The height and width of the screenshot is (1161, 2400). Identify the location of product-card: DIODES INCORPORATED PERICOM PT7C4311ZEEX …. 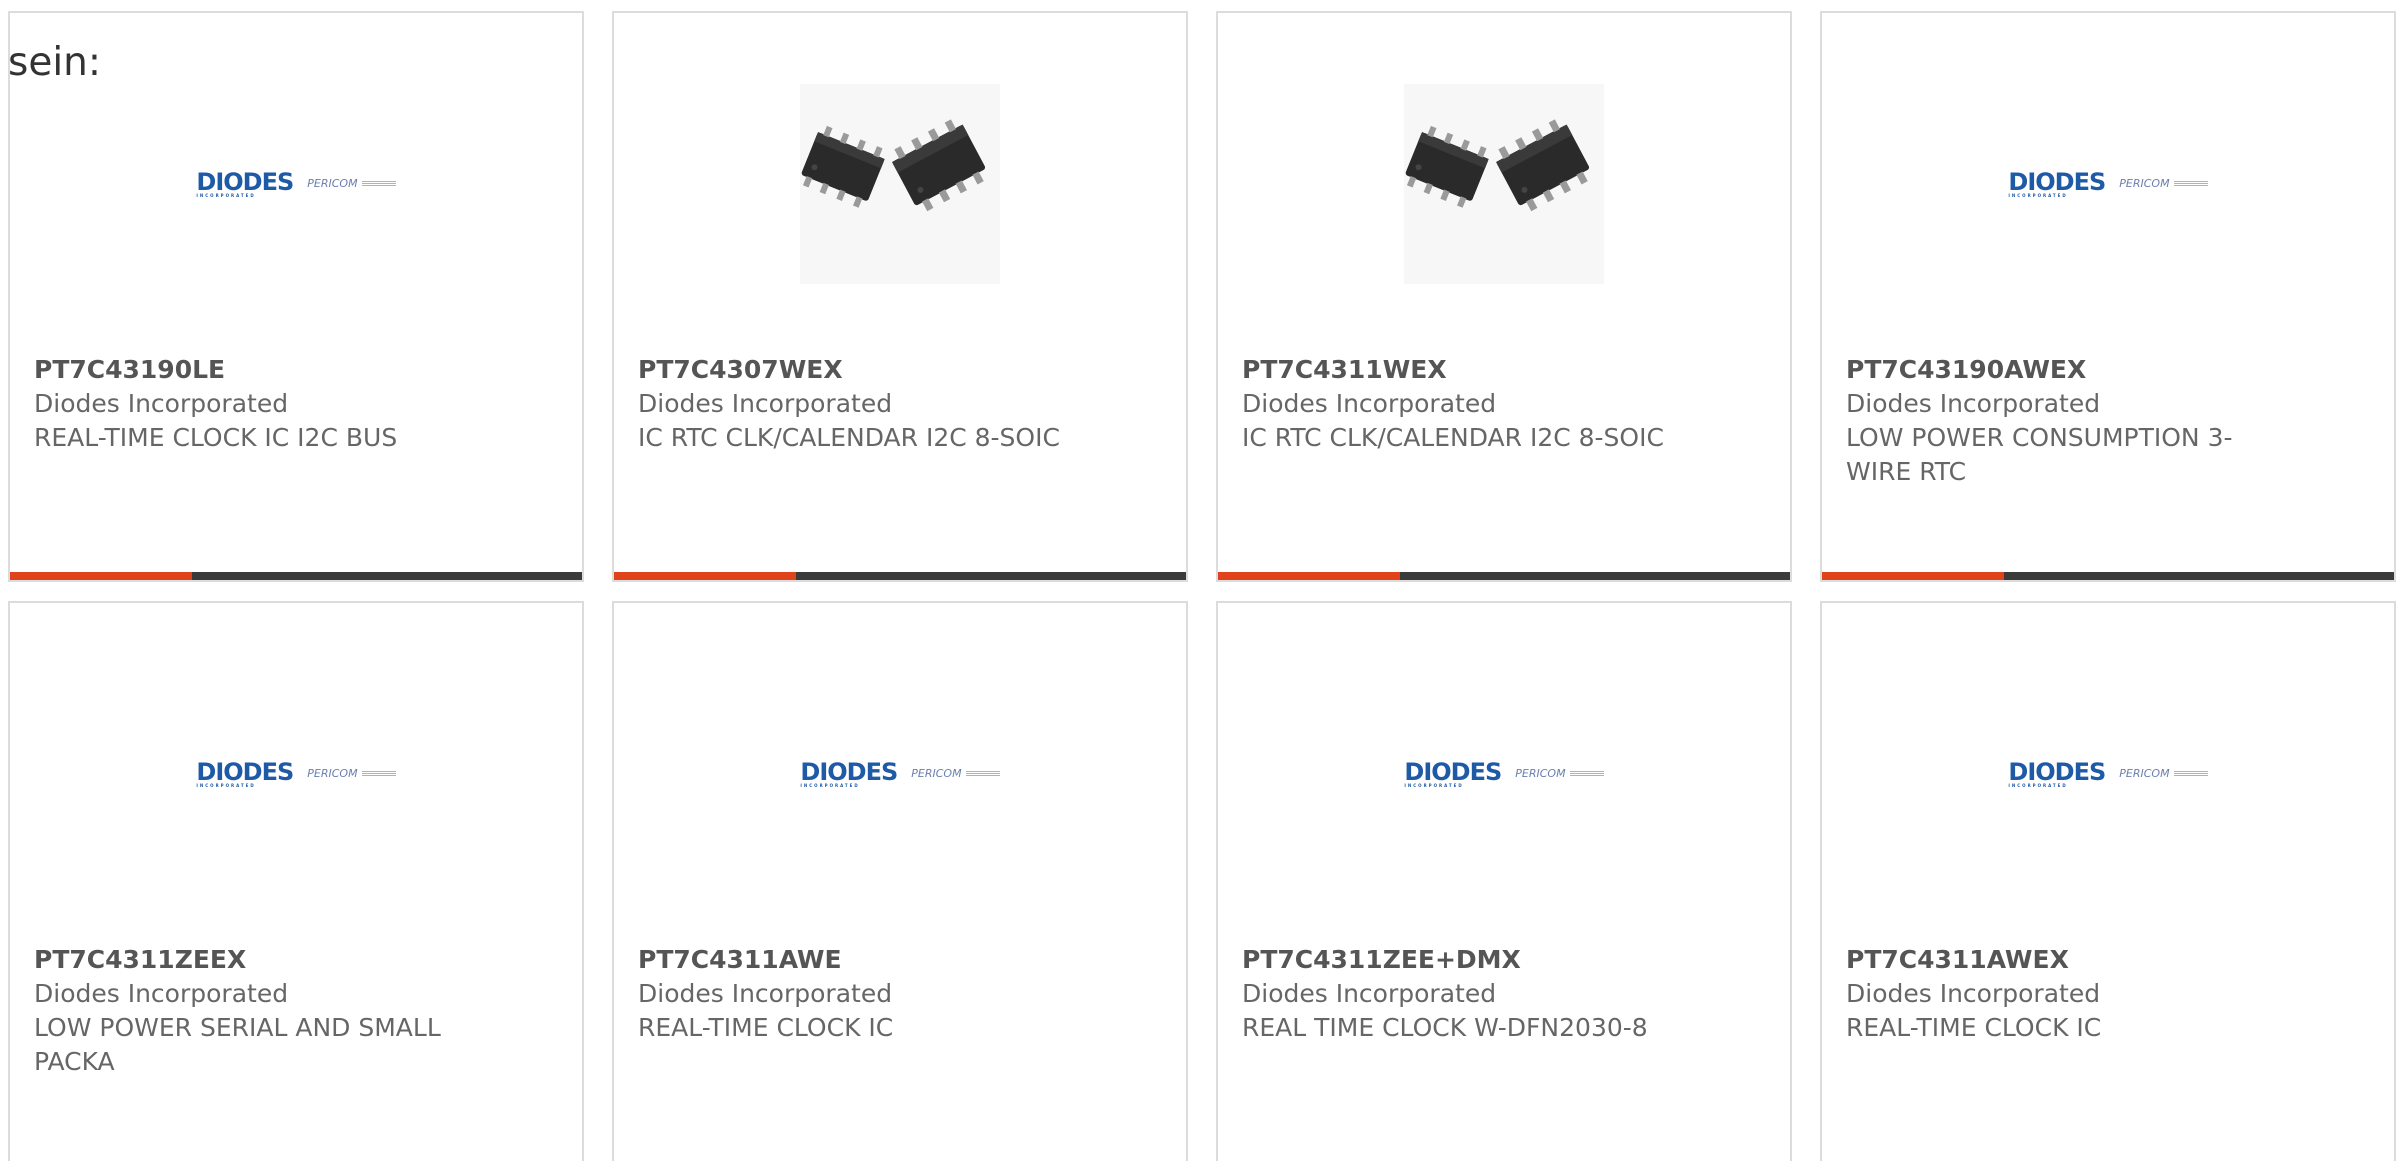
(296, 881).